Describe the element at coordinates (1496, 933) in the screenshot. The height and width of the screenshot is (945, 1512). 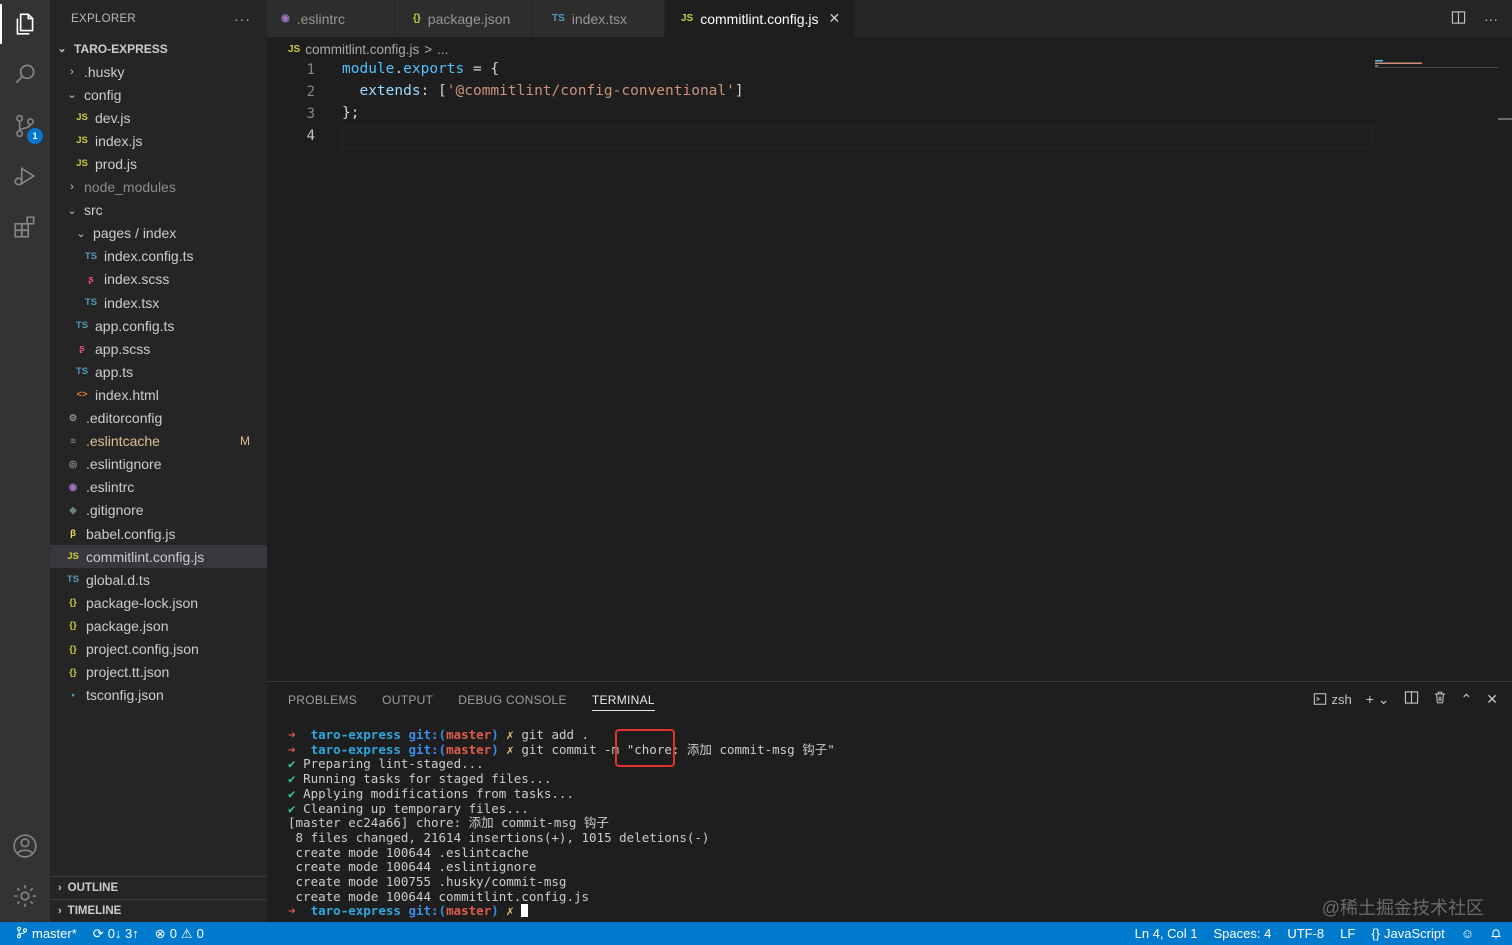
I see `bell-icon` at that location.